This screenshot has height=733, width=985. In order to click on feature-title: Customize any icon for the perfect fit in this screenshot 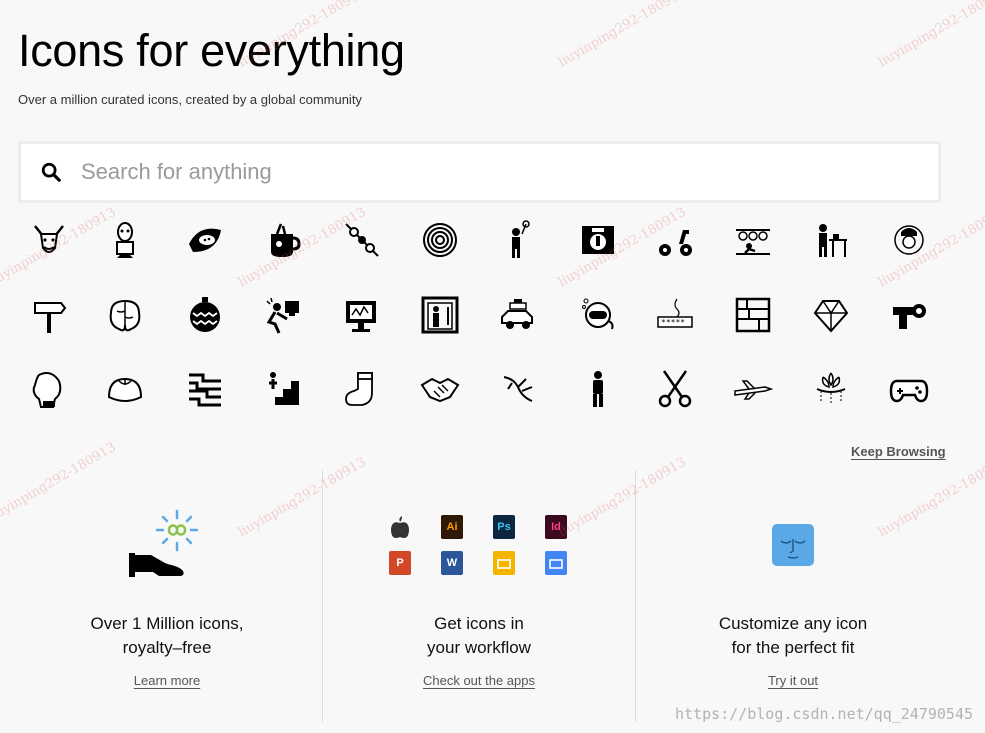, I will do `click(793, 635)`.